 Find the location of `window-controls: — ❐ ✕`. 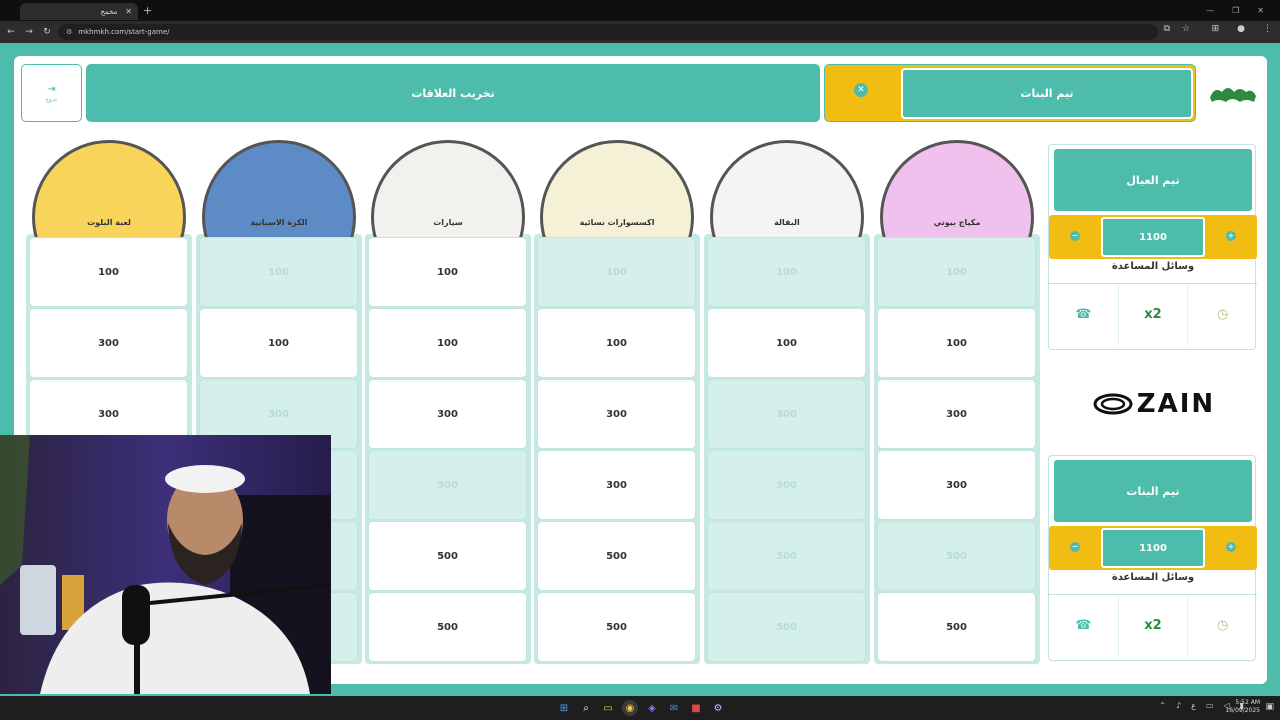

window-controls: — ❐ ✕ is located at coordinates (1243, 10).